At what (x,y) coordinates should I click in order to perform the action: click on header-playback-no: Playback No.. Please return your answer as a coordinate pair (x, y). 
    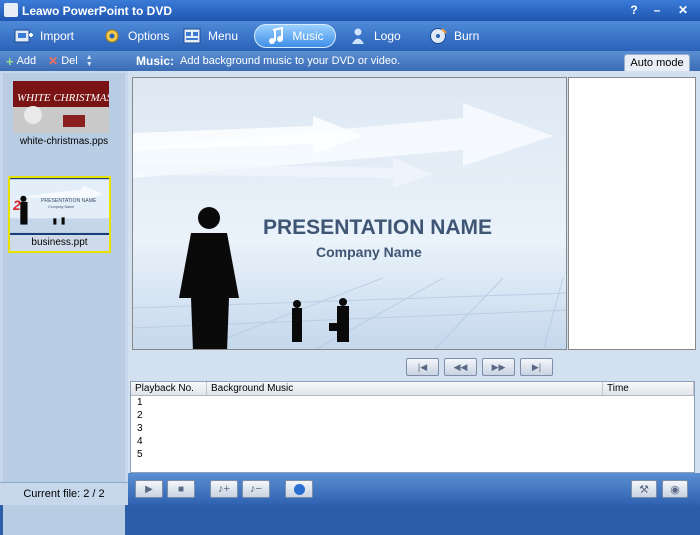
    Looking at the image, I should click on (169, 388).